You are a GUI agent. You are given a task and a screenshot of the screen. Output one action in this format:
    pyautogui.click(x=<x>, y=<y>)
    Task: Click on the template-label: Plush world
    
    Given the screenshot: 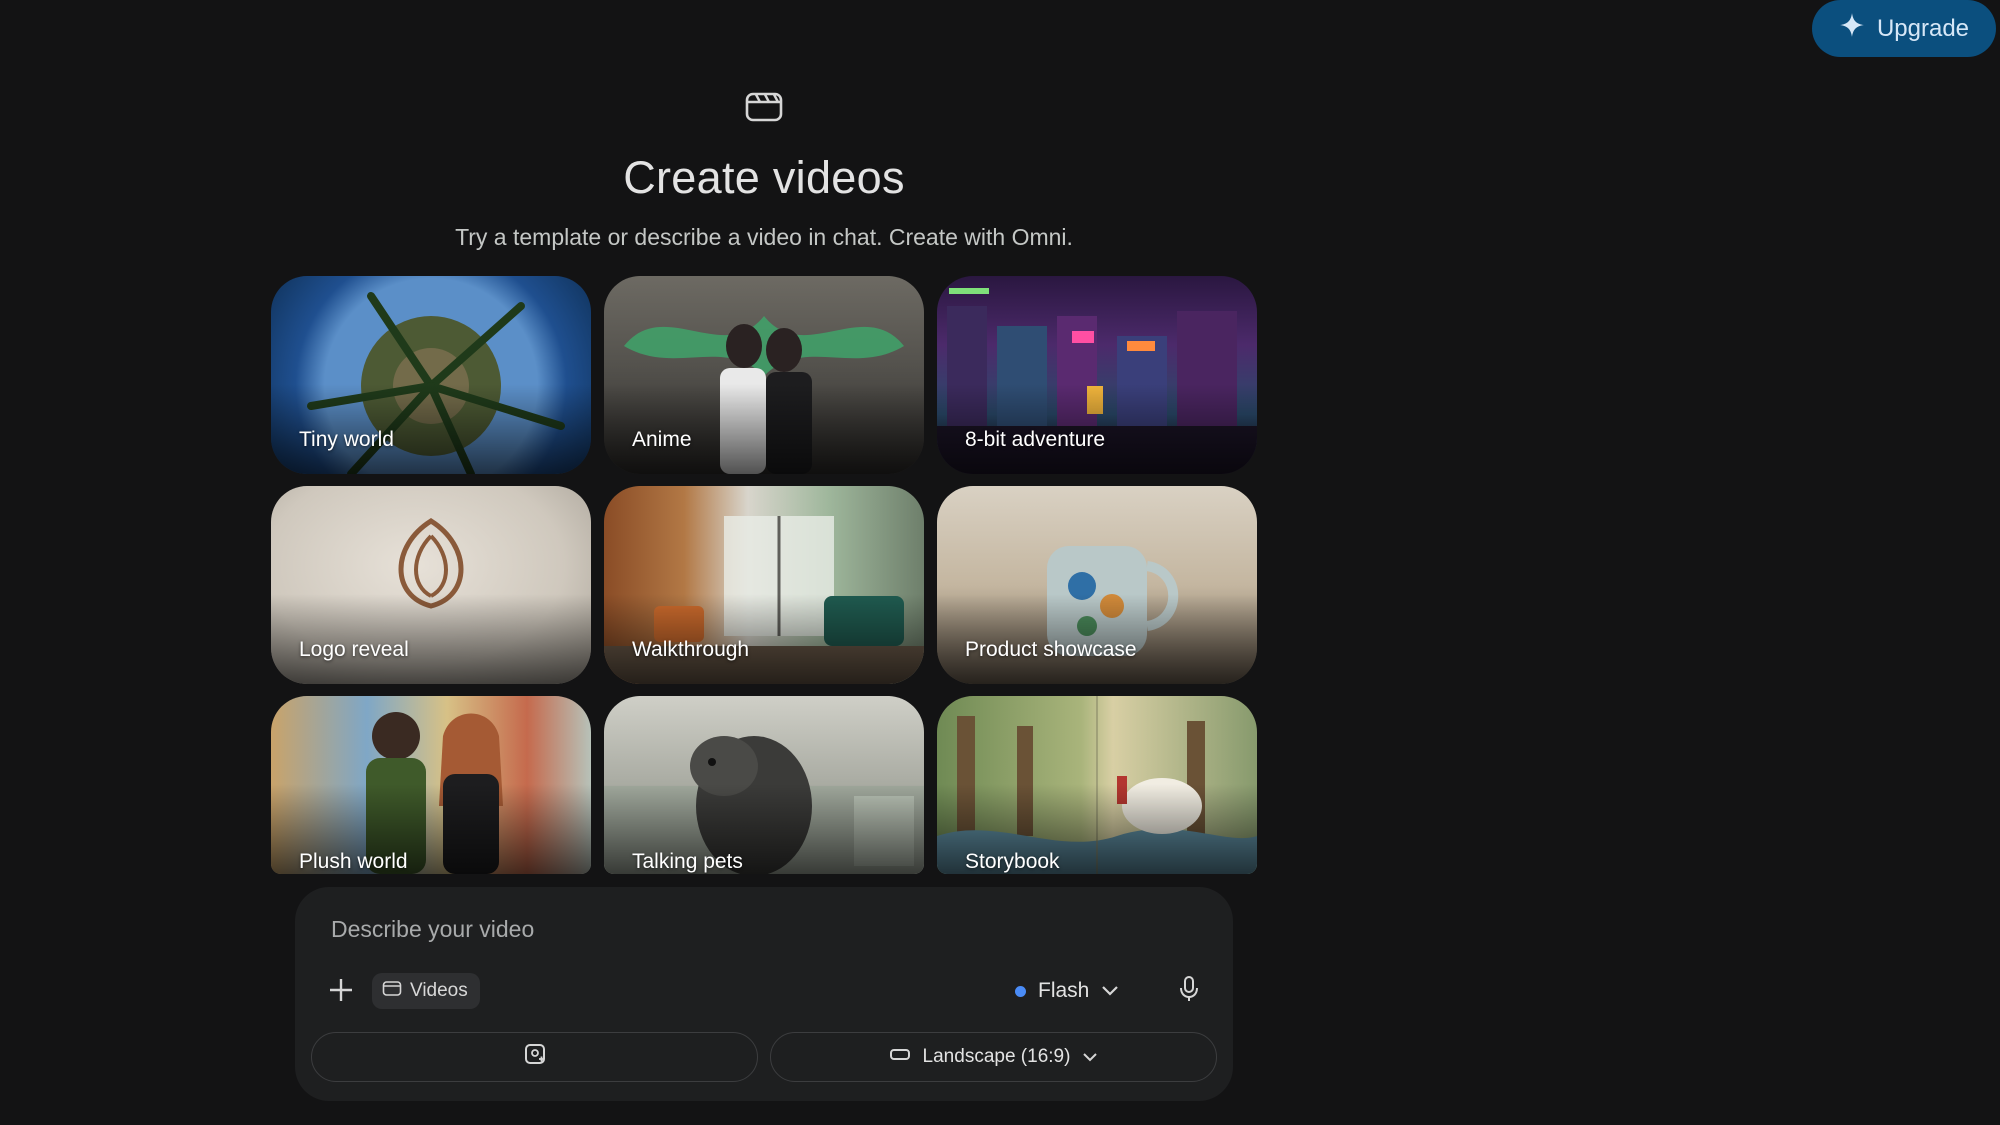 What is the action you would take?
    pyautogui.click(x=353, y=861)
    